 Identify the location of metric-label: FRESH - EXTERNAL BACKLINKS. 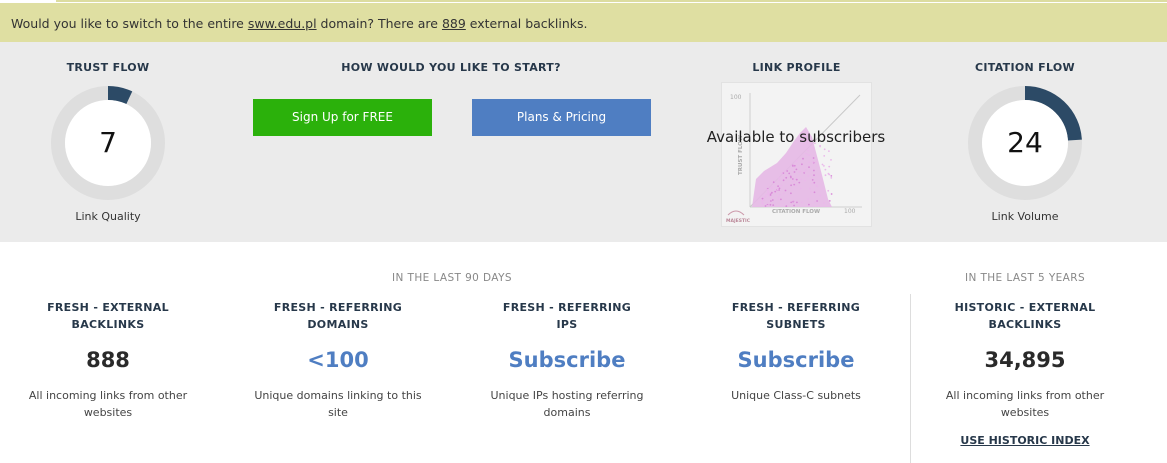
(108, 316).